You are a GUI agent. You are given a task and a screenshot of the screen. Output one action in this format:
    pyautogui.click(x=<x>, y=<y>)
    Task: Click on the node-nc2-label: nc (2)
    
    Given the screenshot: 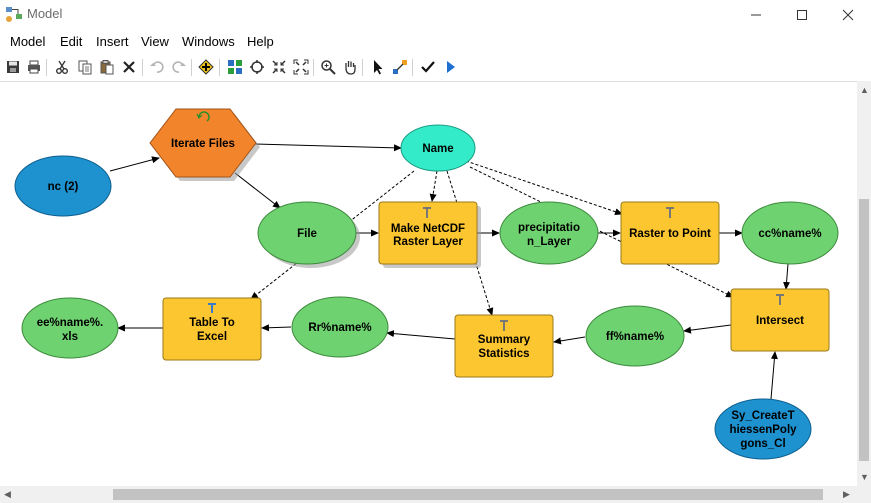 What is the action you would take?
    pyautogui.click(x=63, y=187)
    